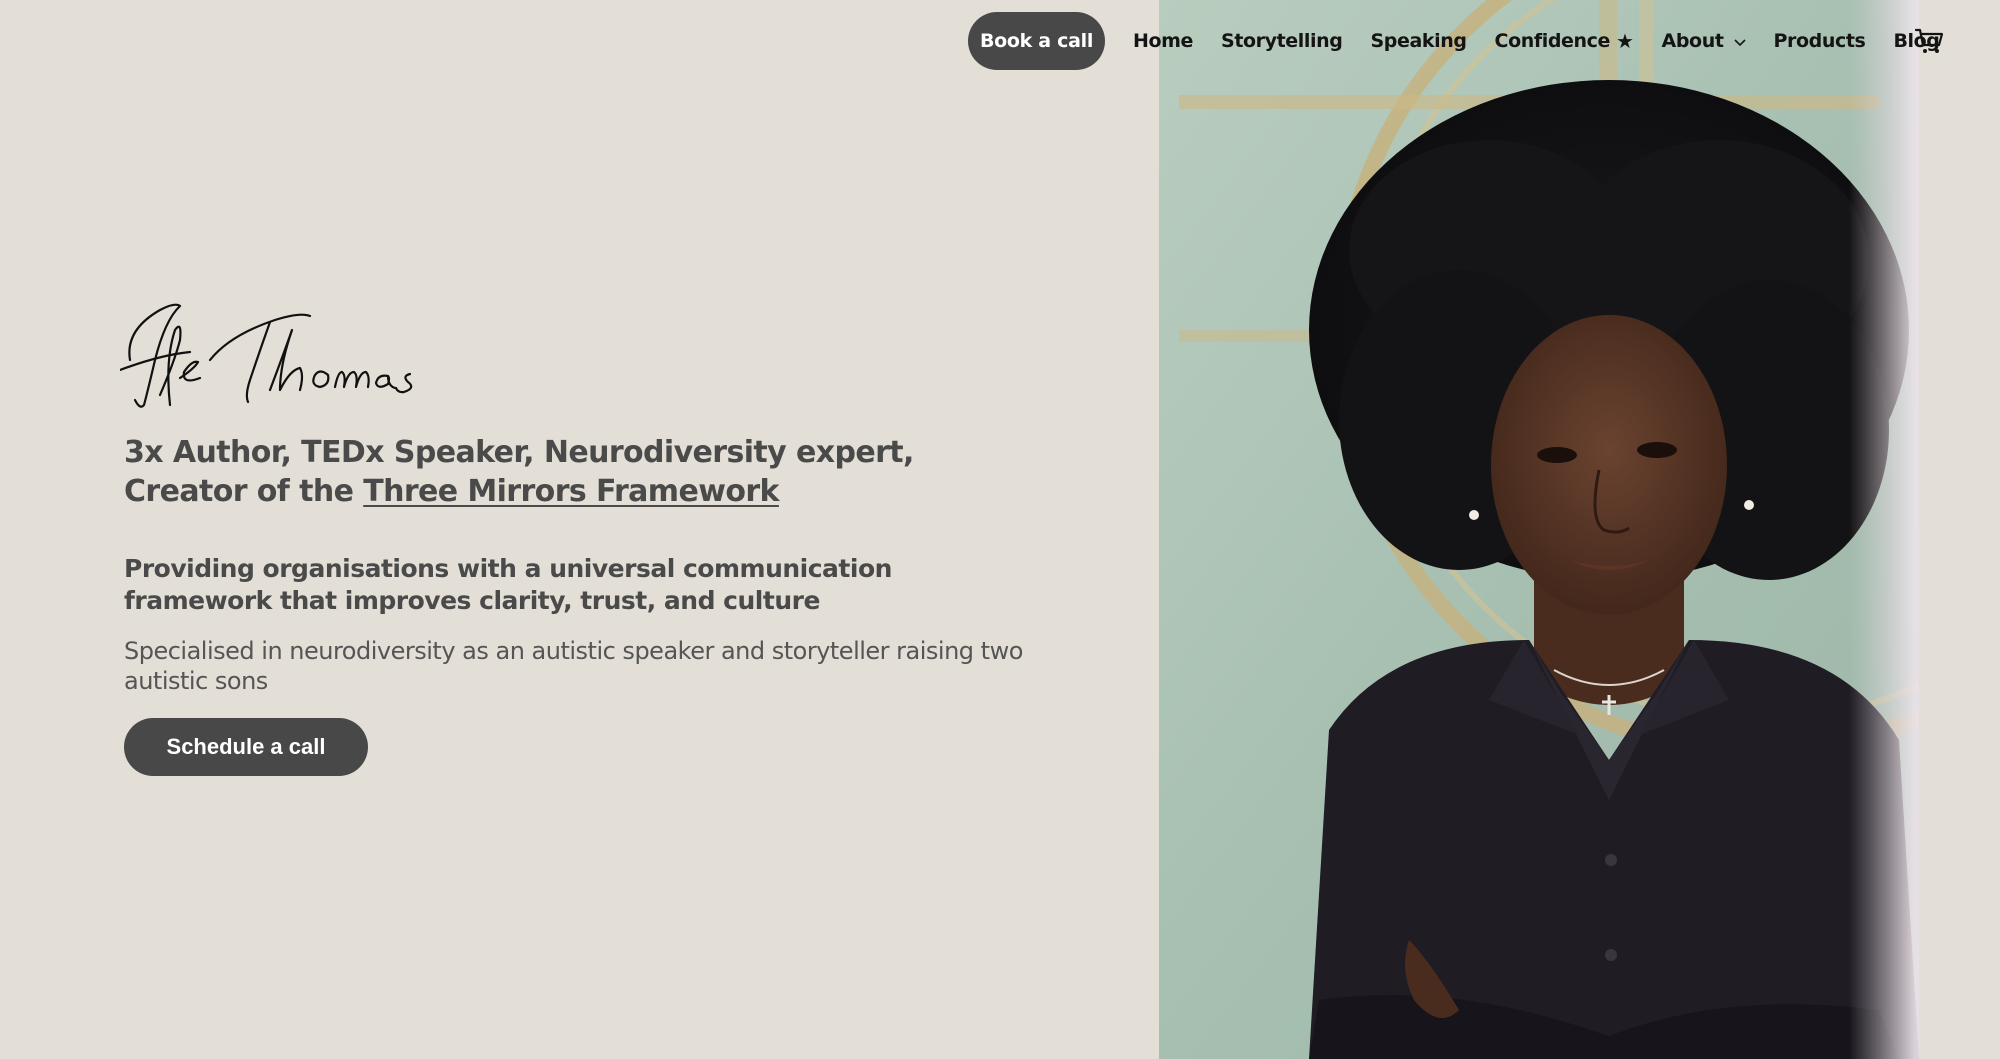 The height and width of the screenshot is (1059, 2000). Describe the element at coordinates (1625, 41) in the screenshot. I see `star-icon: ★` at that location.